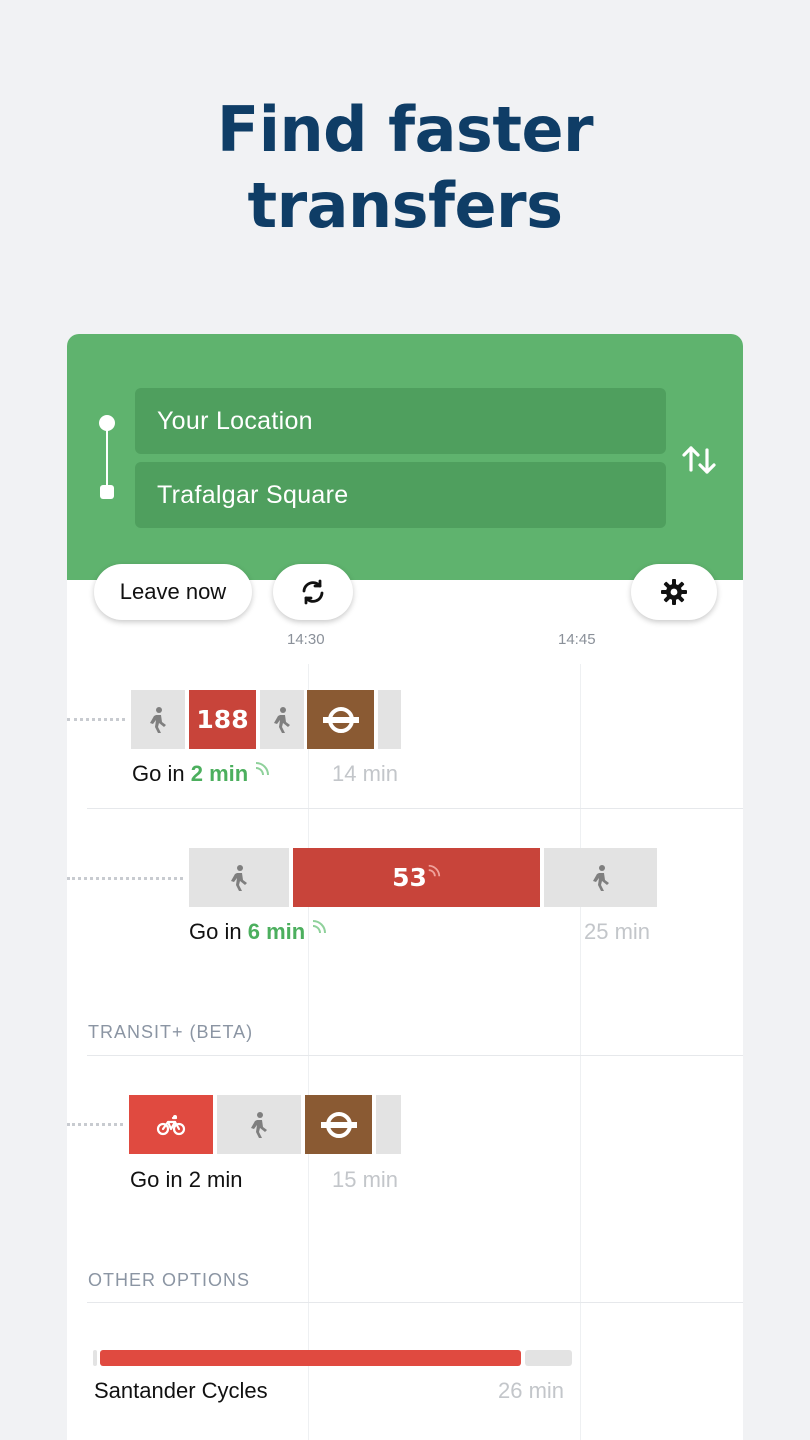 This screenshot has height=1440, width=810. Describe the element at coordinates (577, 639) in the screenshot. I see `time-tick-1445: 14:45` at that location.